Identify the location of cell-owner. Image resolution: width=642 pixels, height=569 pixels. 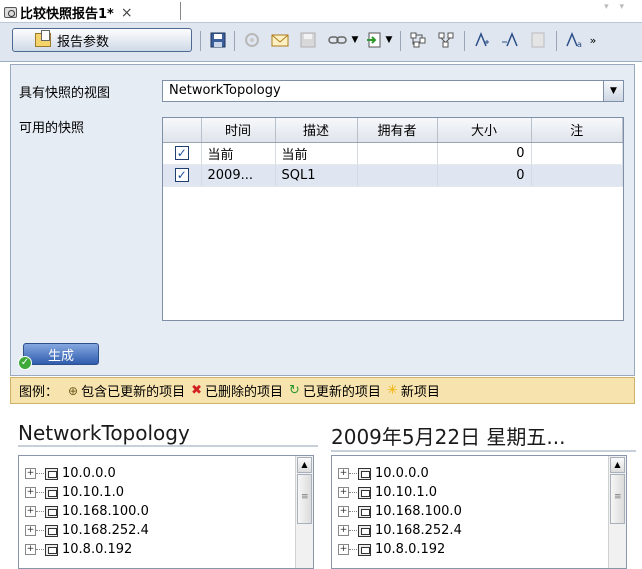
(397, 153).